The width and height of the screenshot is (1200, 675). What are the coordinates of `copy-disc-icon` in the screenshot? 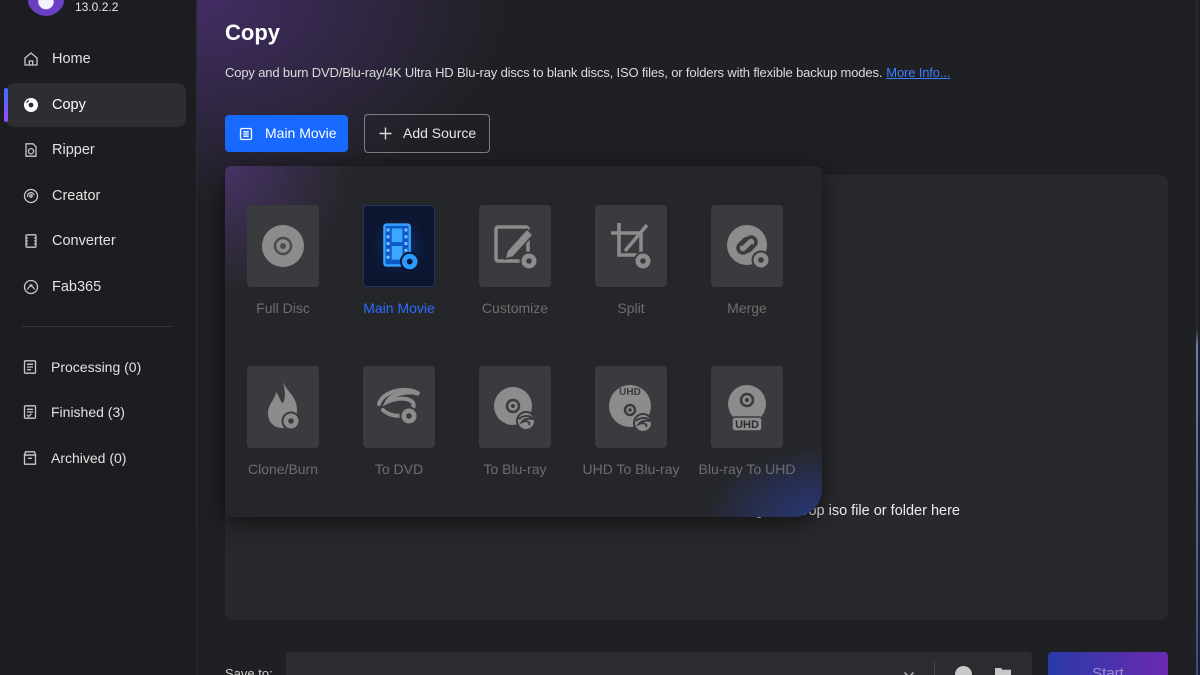 It's located at (31, 105).